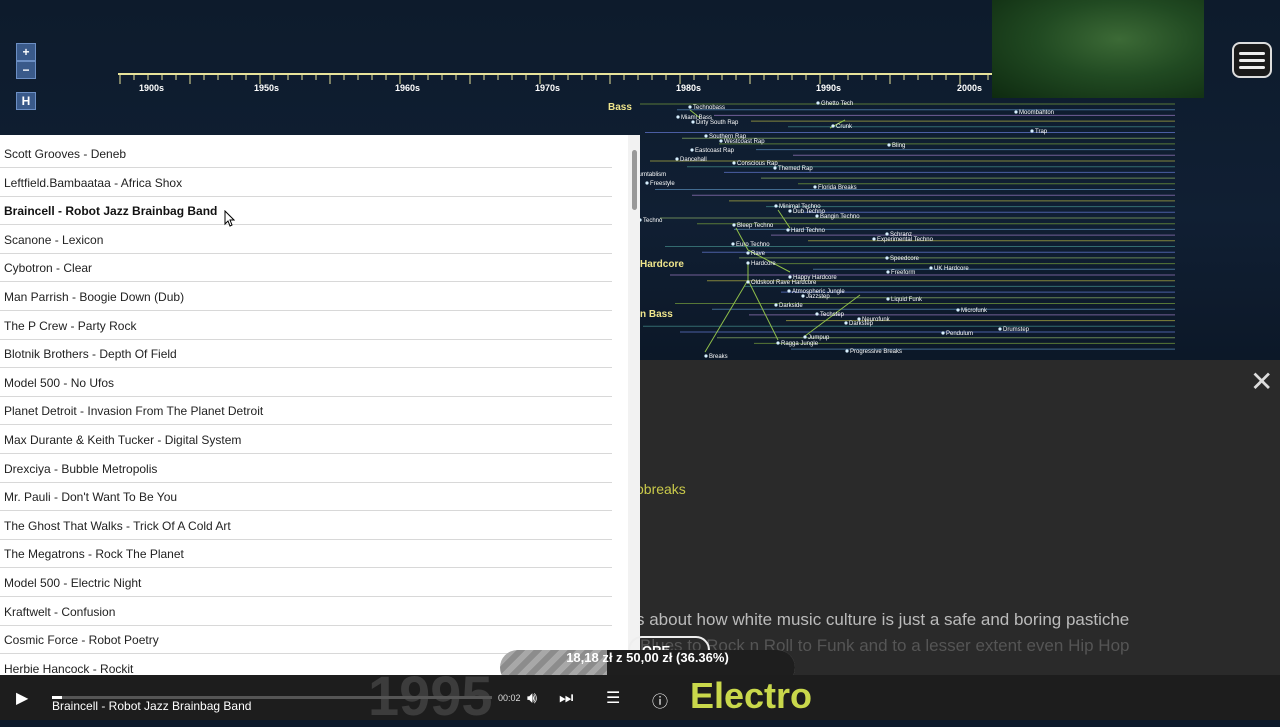 This screenshot has height=727, width=1280. Describe the element at coordinates (758, 254) in the screenshot. I see `genre-node-label: Rave` at that location.